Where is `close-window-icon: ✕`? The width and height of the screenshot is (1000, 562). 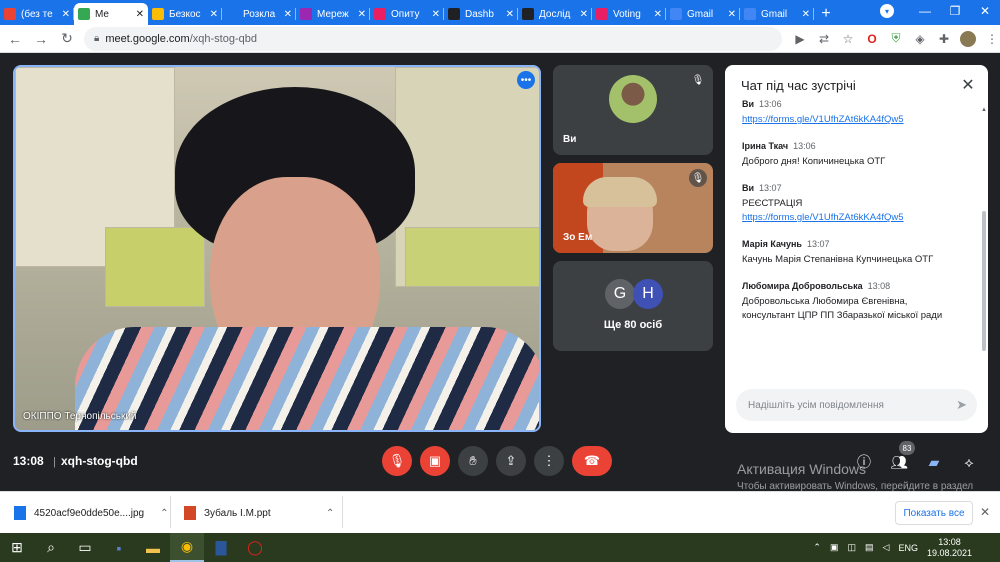 close-window-icon: ✕ is located at coordinates (985, 11).